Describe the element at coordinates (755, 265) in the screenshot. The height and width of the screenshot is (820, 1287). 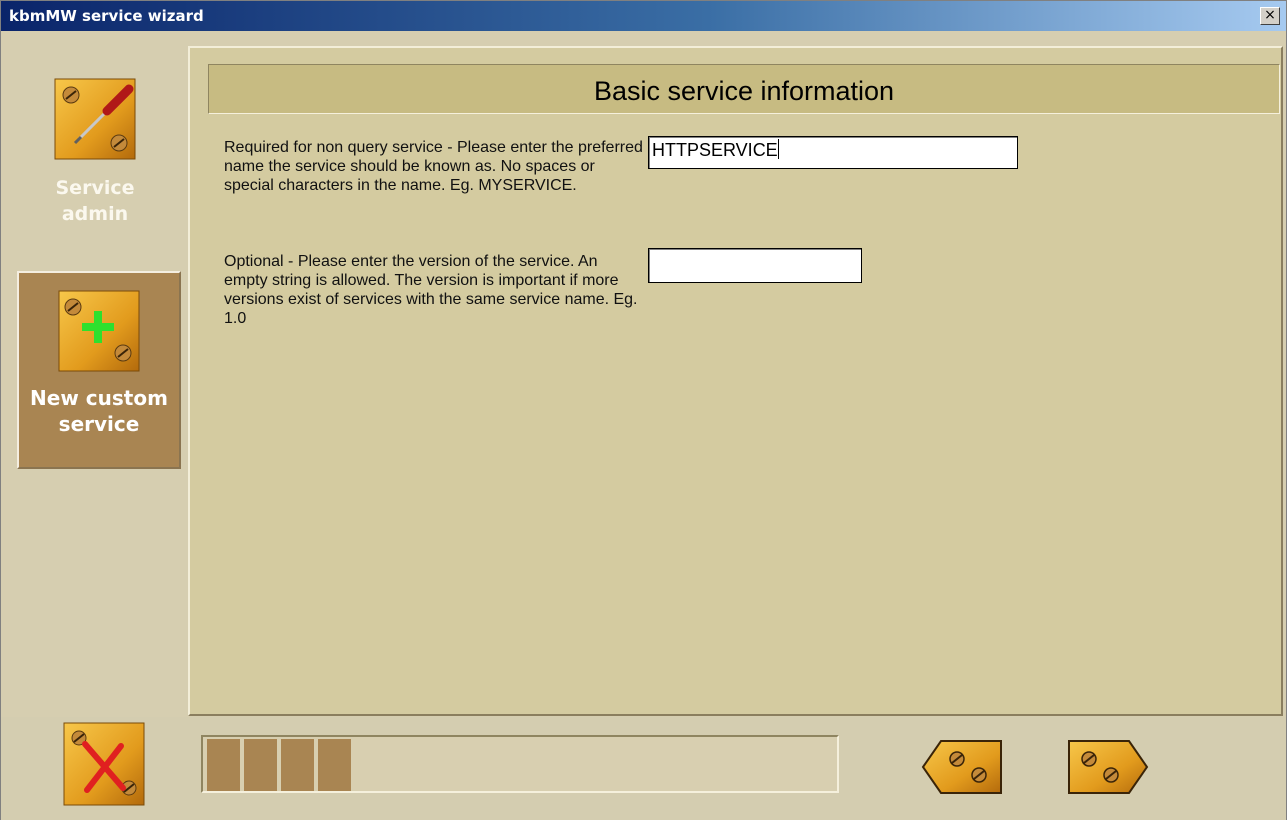
I see `service-version-input` at that location.